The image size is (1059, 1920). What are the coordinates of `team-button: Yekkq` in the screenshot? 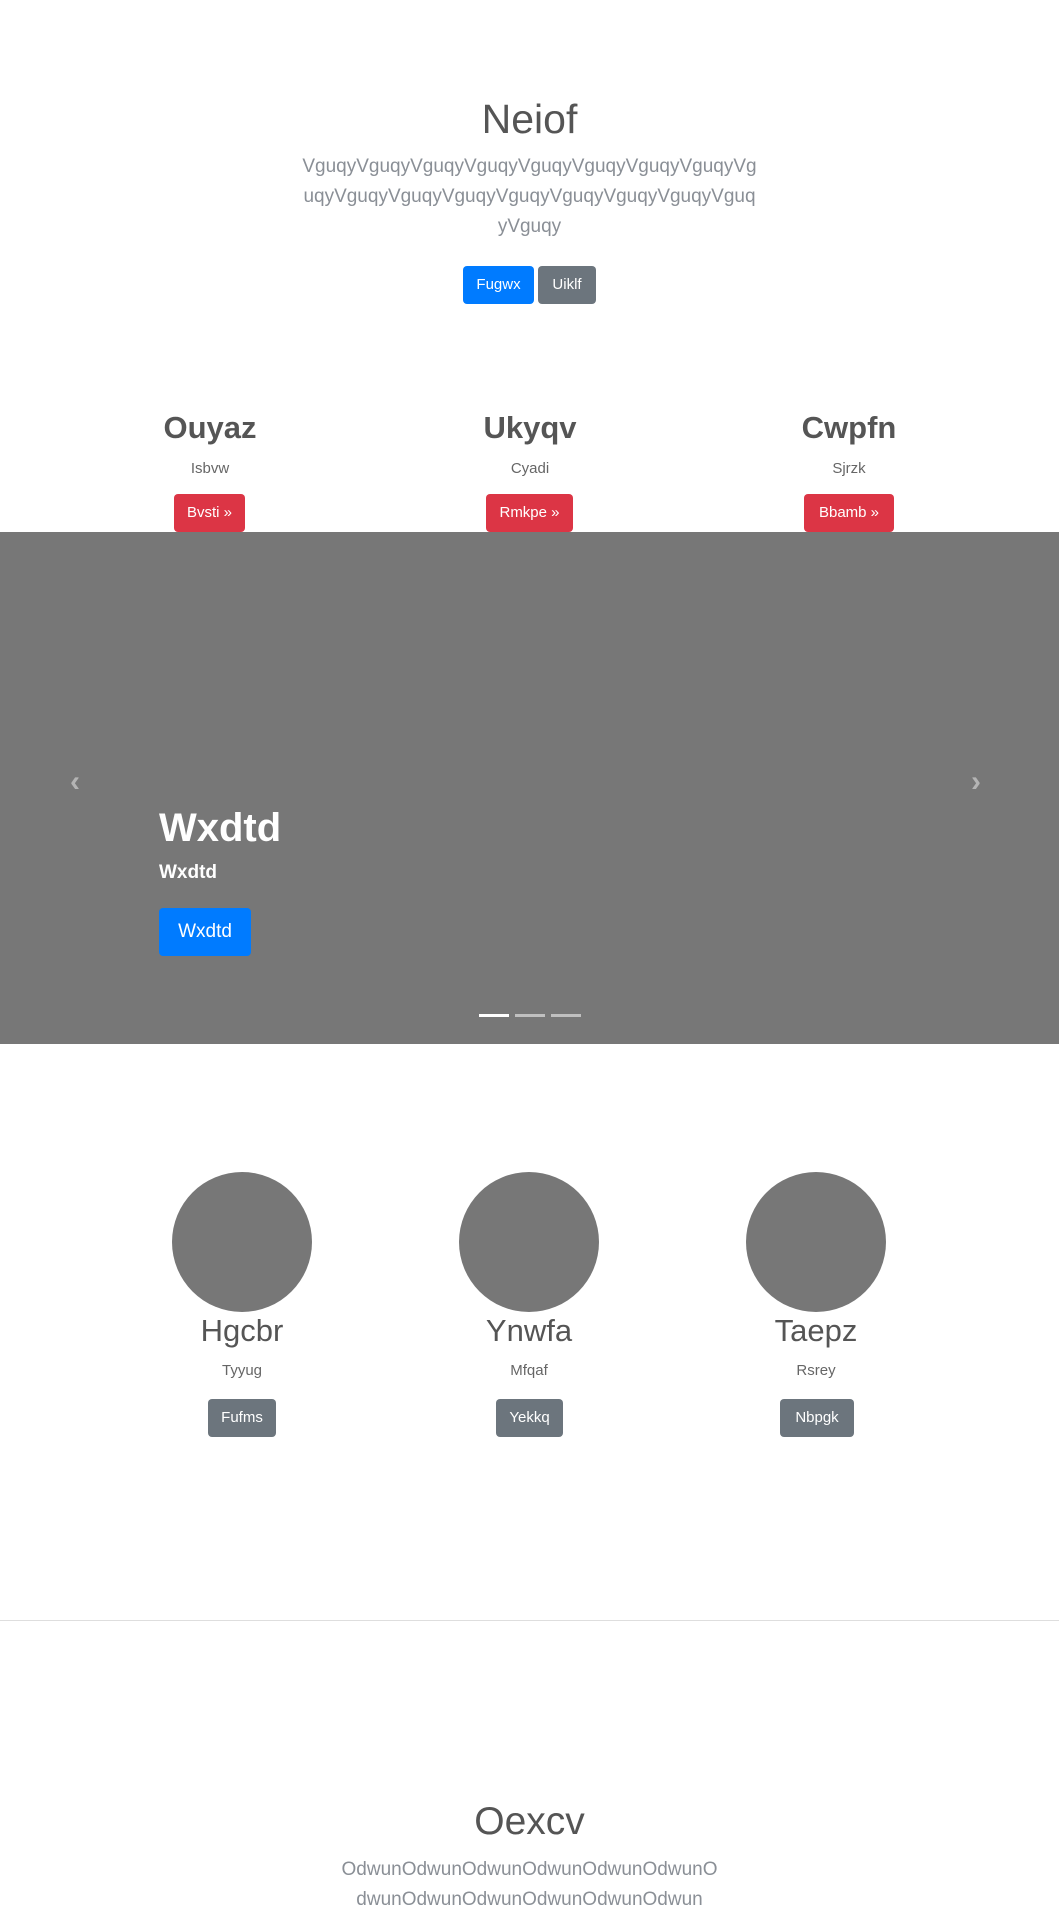 It's located at (529, 1418).